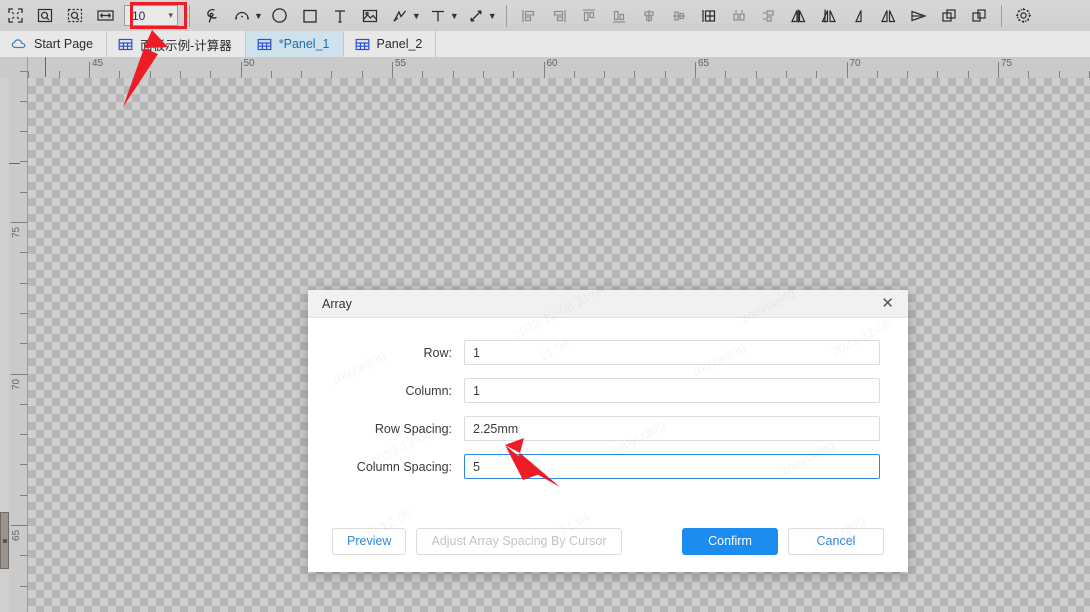 The width and height of the screenshot is (1090, 612). What do you see at coordinates (519, 541) in the screenshot?
I see `adjust-array-spacing-button: Adjust Array Spacing By Cursor` at bounding box center [519, 541].